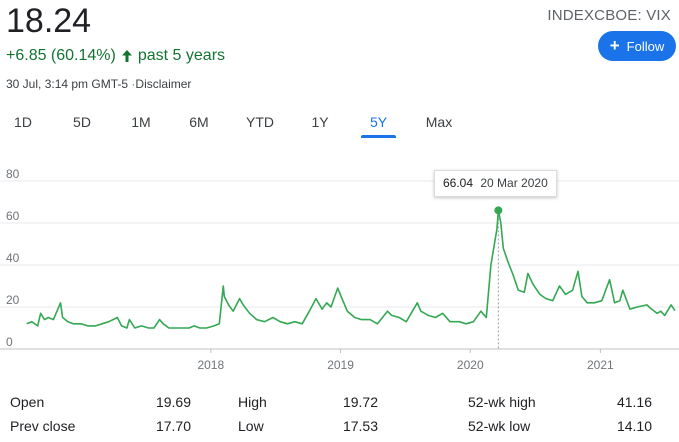 The height and width of the screenshot is (442, 679). I want to click on stat-value-open: 19.69, so click(173, 402).